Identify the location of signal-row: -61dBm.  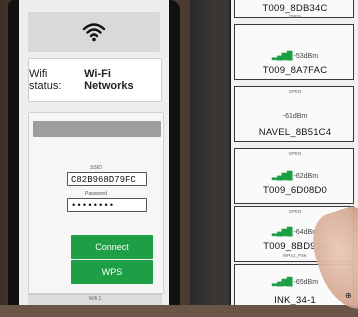
(295, 116).